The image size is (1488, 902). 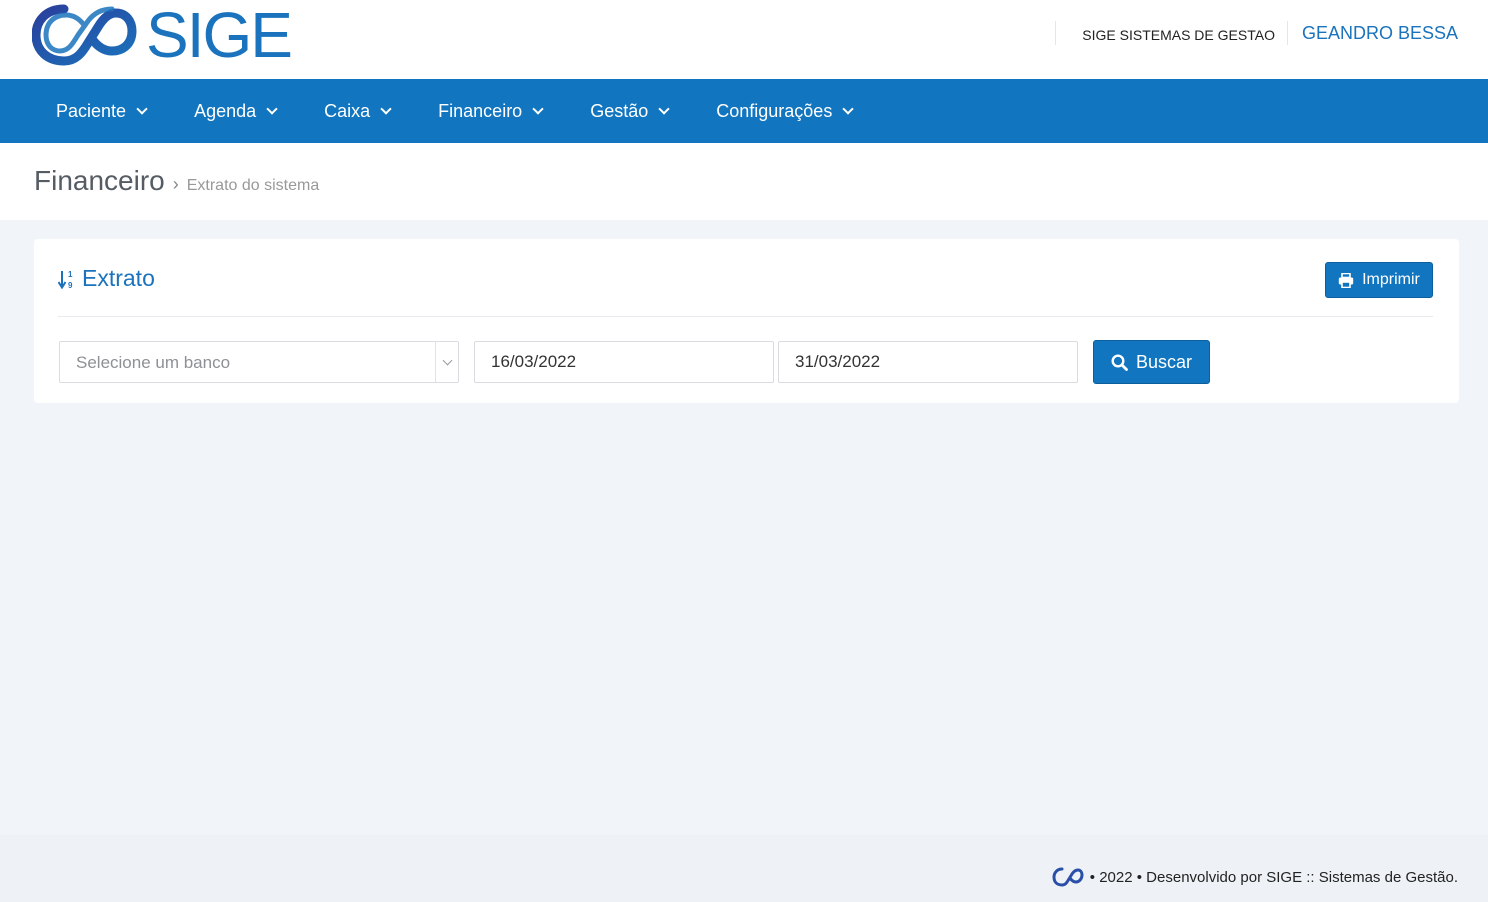 I want to click on select-arrow, so click(x=446, y=362).